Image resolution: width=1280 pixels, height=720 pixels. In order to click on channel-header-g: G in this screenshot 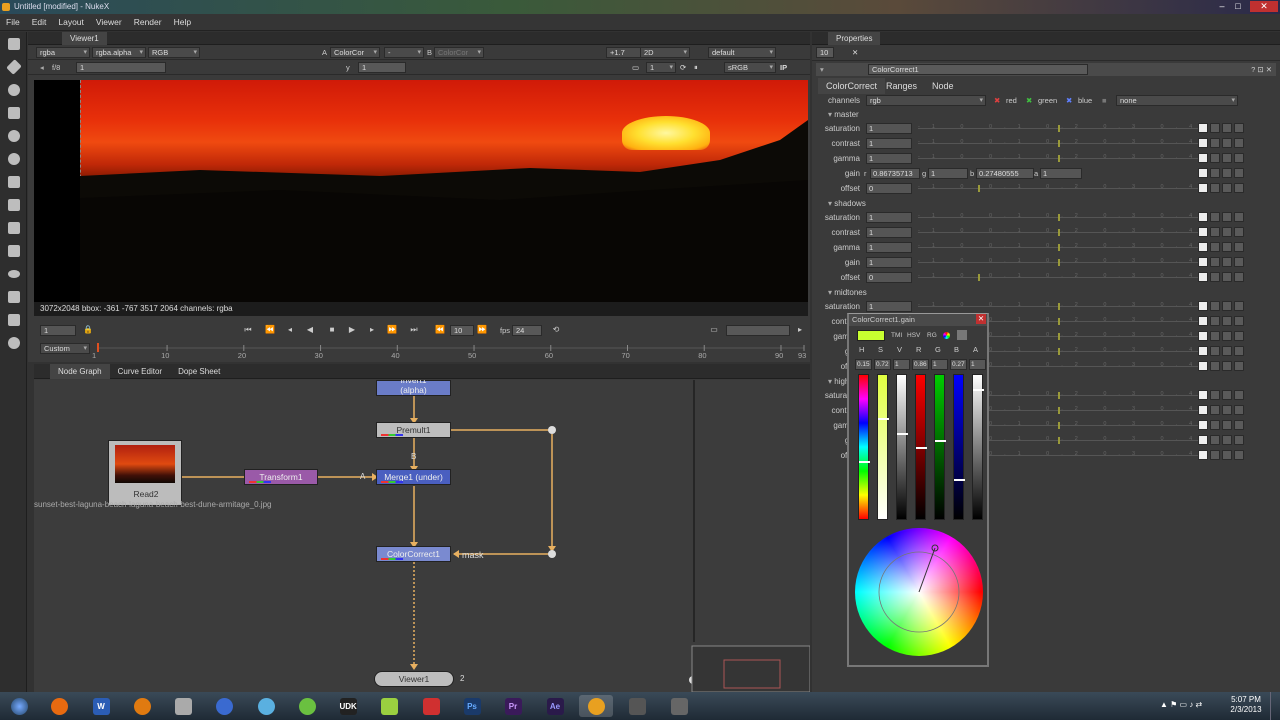, I will do `click(938, 349)`.